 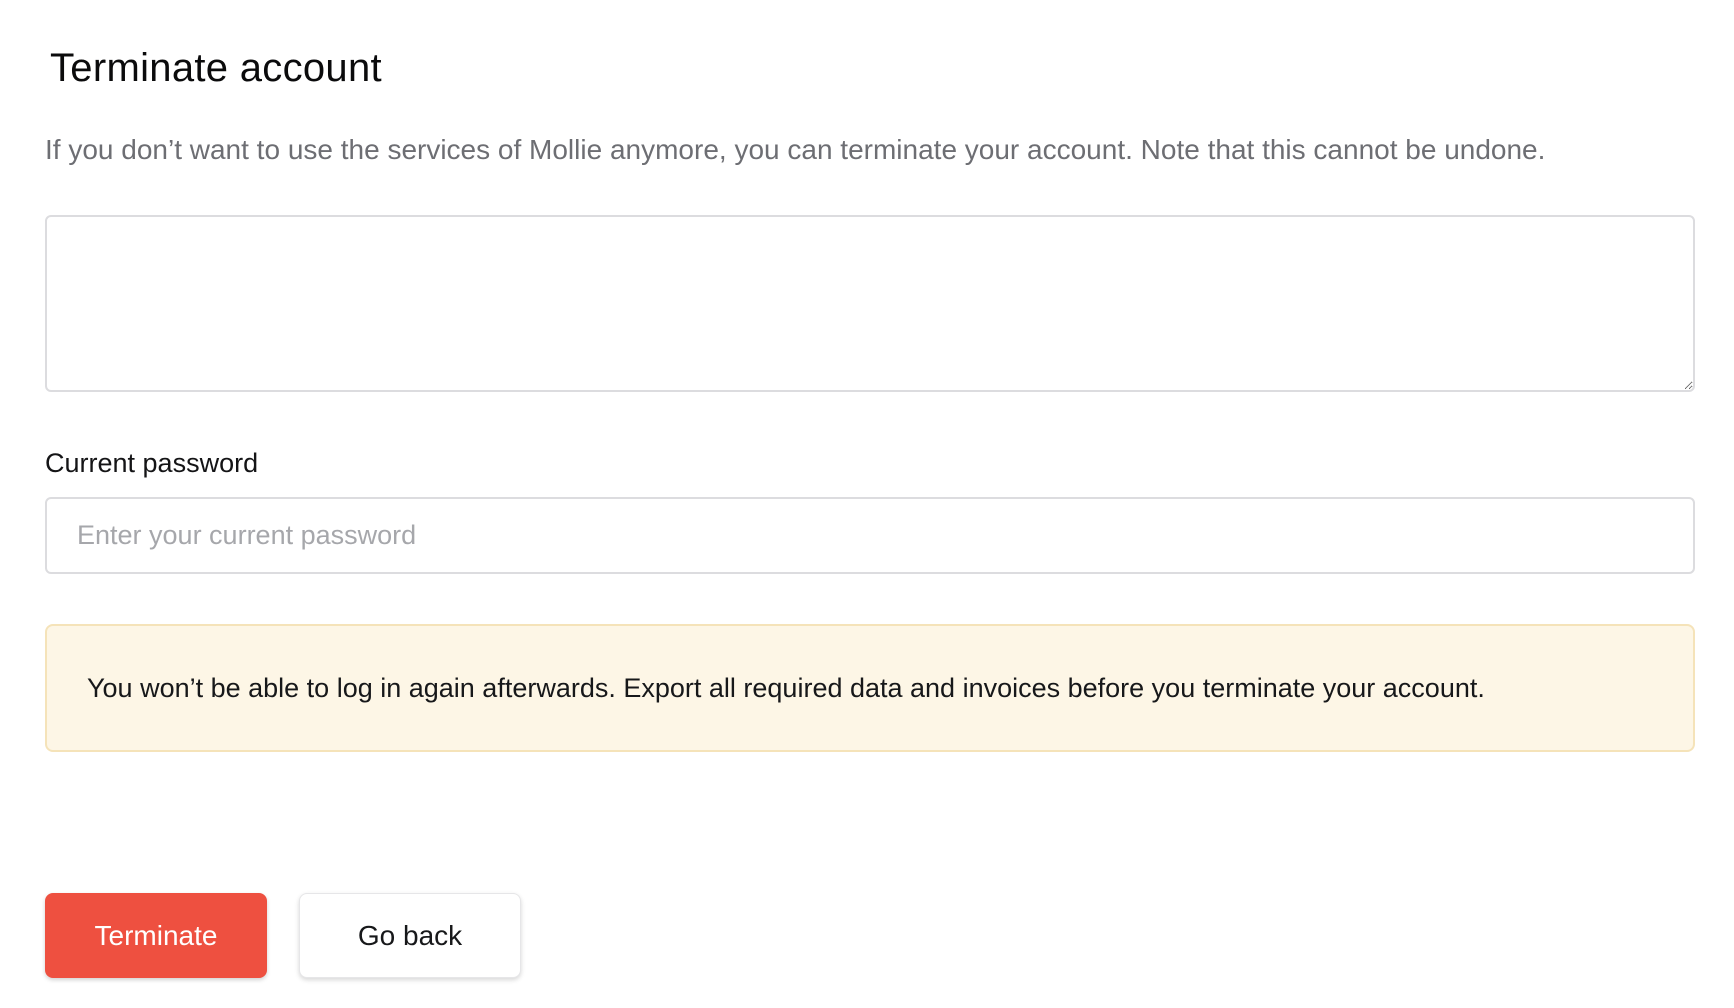 I want to click on page-title: Terminate account, so click(x=216, y=68).